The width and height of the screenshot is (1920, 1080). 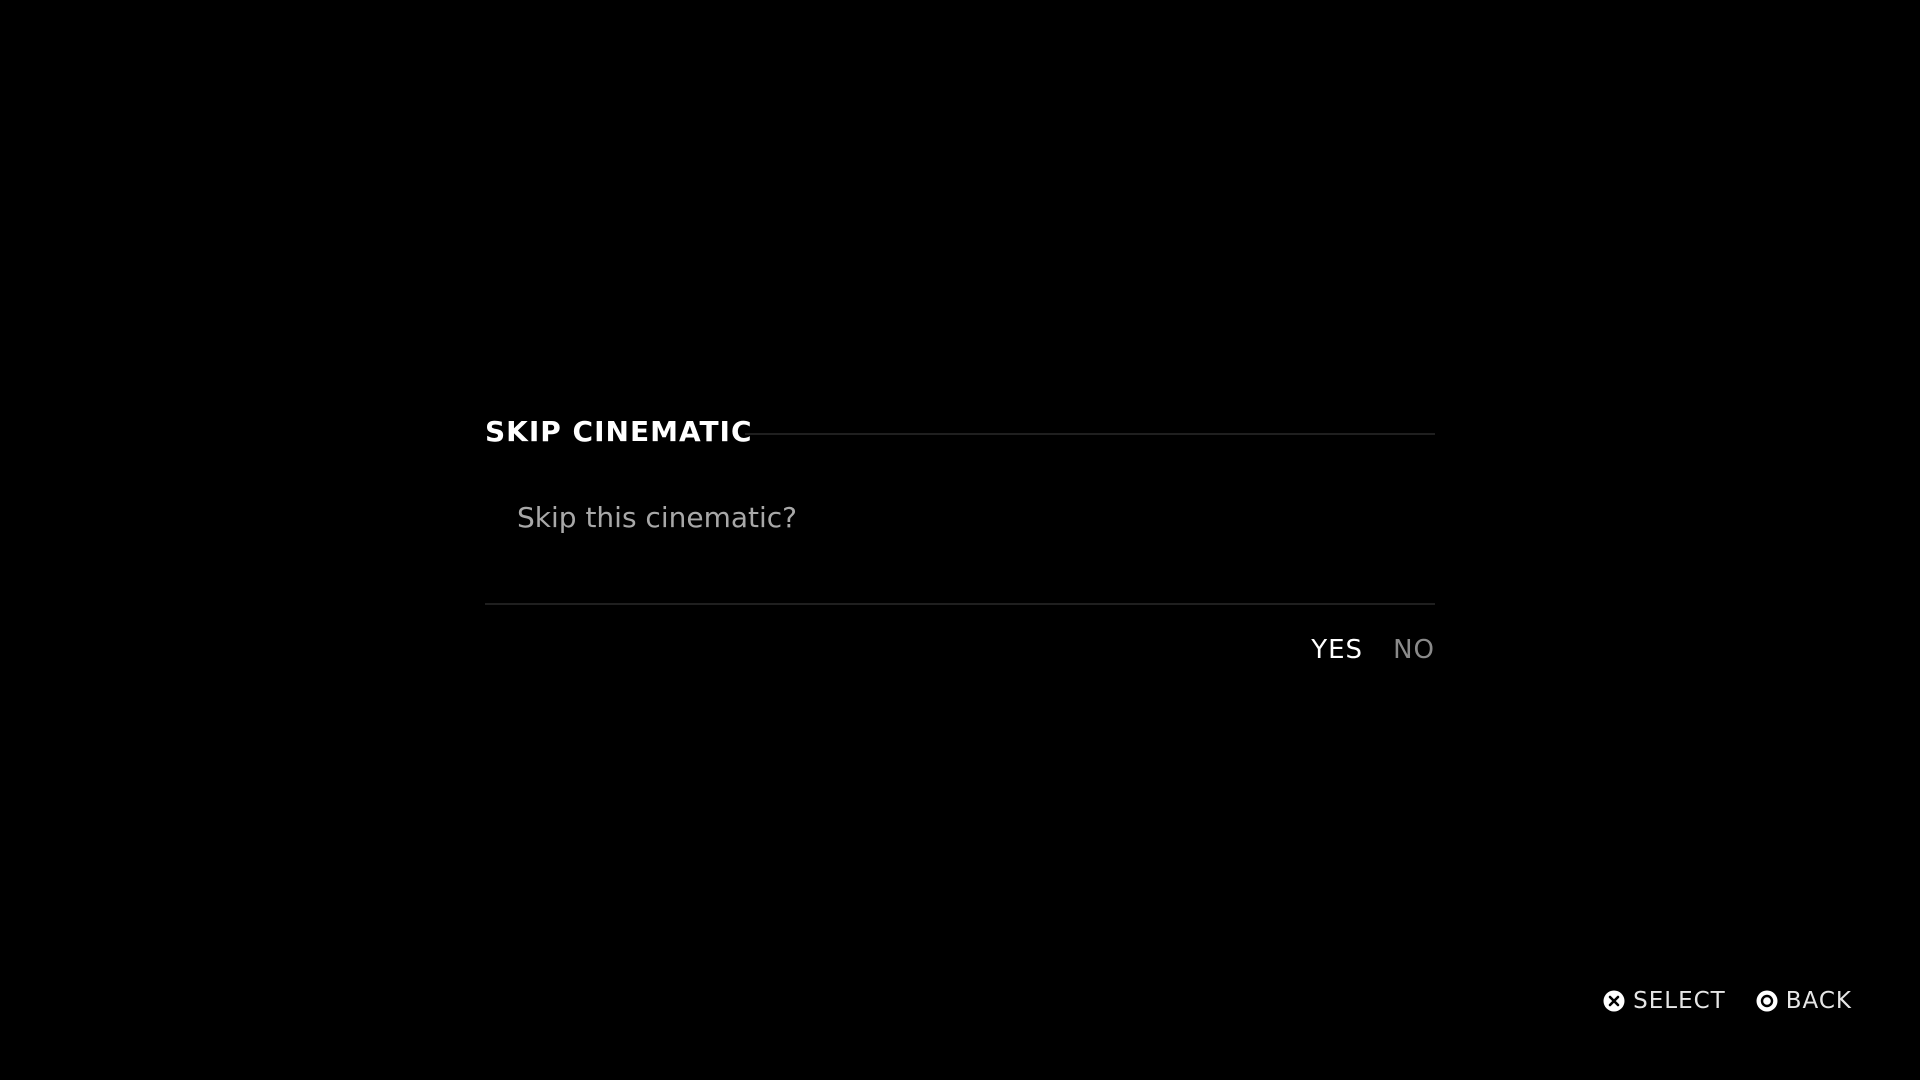 What do you see at coordinates (619, 431) in the screenshot?
I see `dialog-title: SKIP CINEMATIC` at bounding box center [619, 431].